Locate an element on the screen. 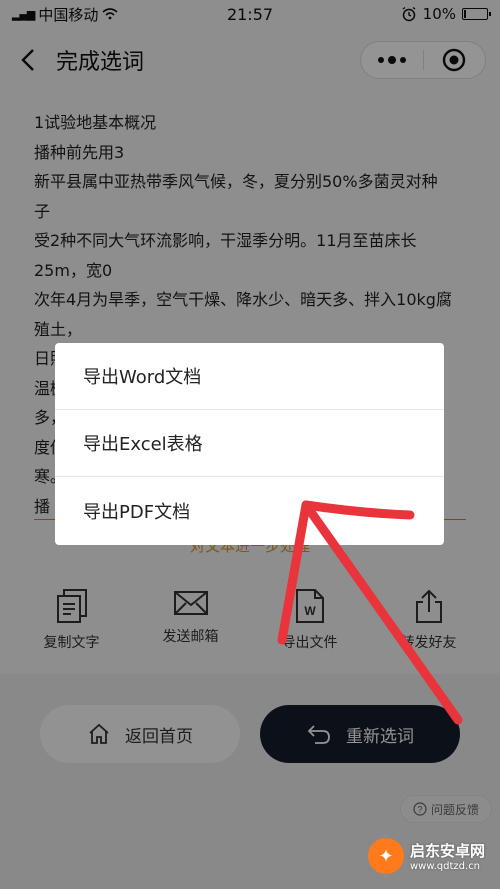 This screenshot has height=889, width=500. watermark: ✦ 启东安卓网 www.qdtzd.cn is located at coordinates (434, 856).